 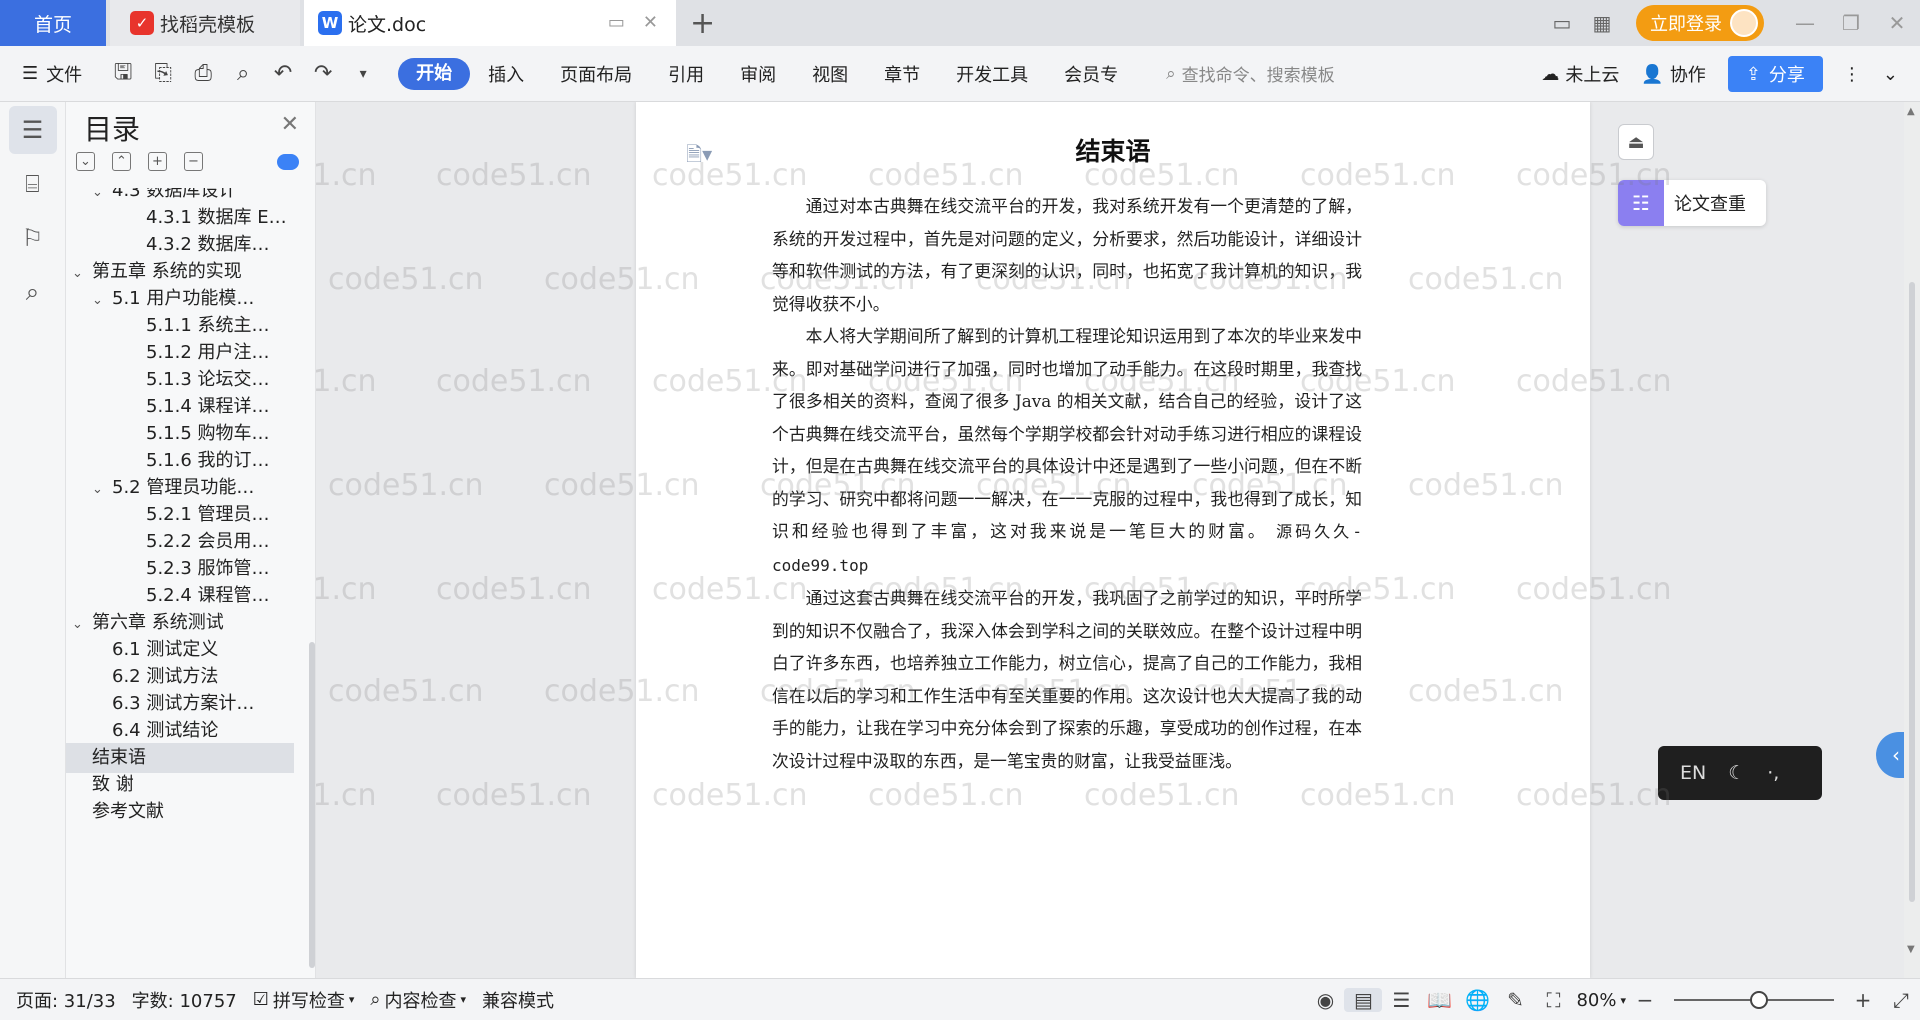 I want to click on tab-home: 首页, so click(x=53, y=23).